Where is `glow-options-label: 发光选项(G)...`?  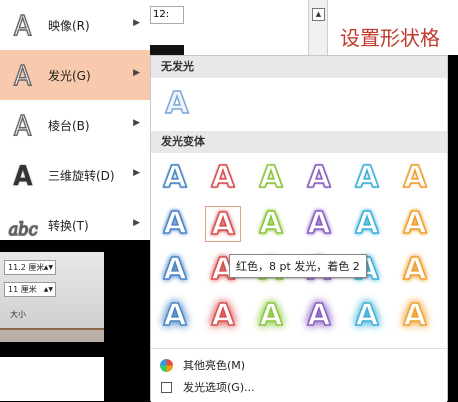 glow-options-label: 发光选项(G)... is located at coordinates (219, 387).